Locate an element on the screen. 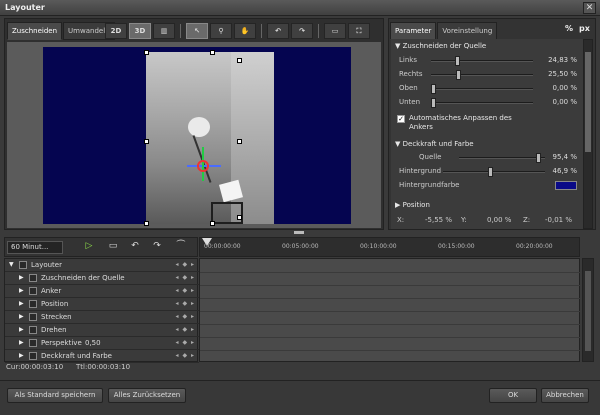 The height and width of the screenshot is (415, 600). crop-handle-top-left is located at coordinates (146, 52).